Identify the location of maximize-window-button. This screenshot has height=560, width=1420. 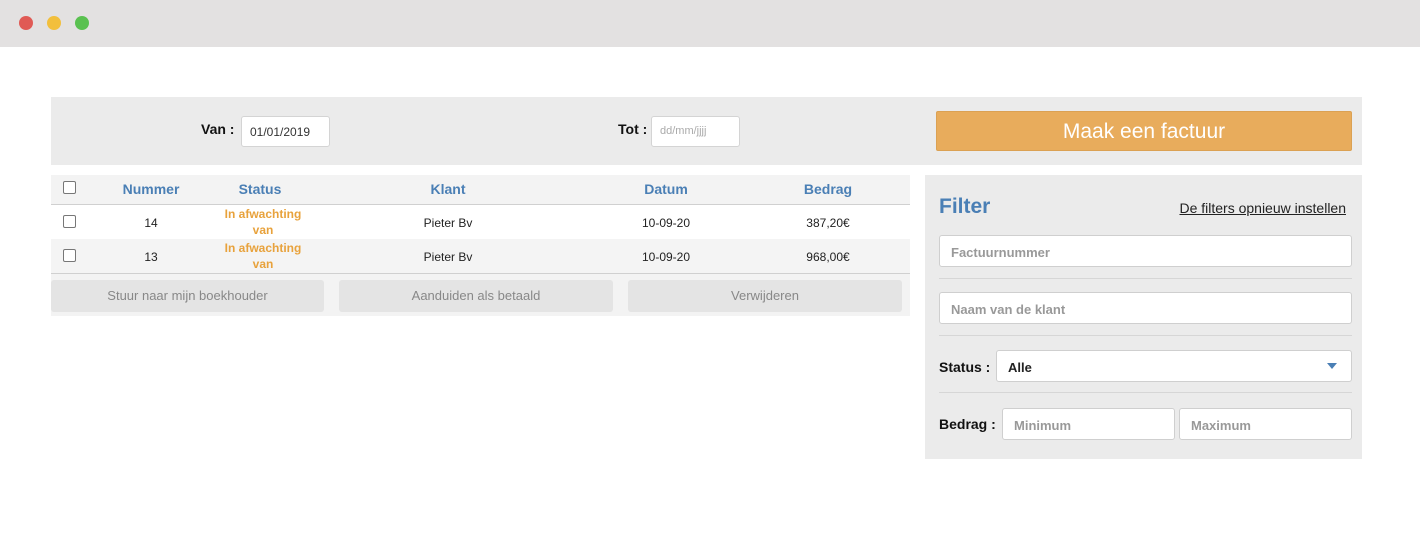
(82, 23).